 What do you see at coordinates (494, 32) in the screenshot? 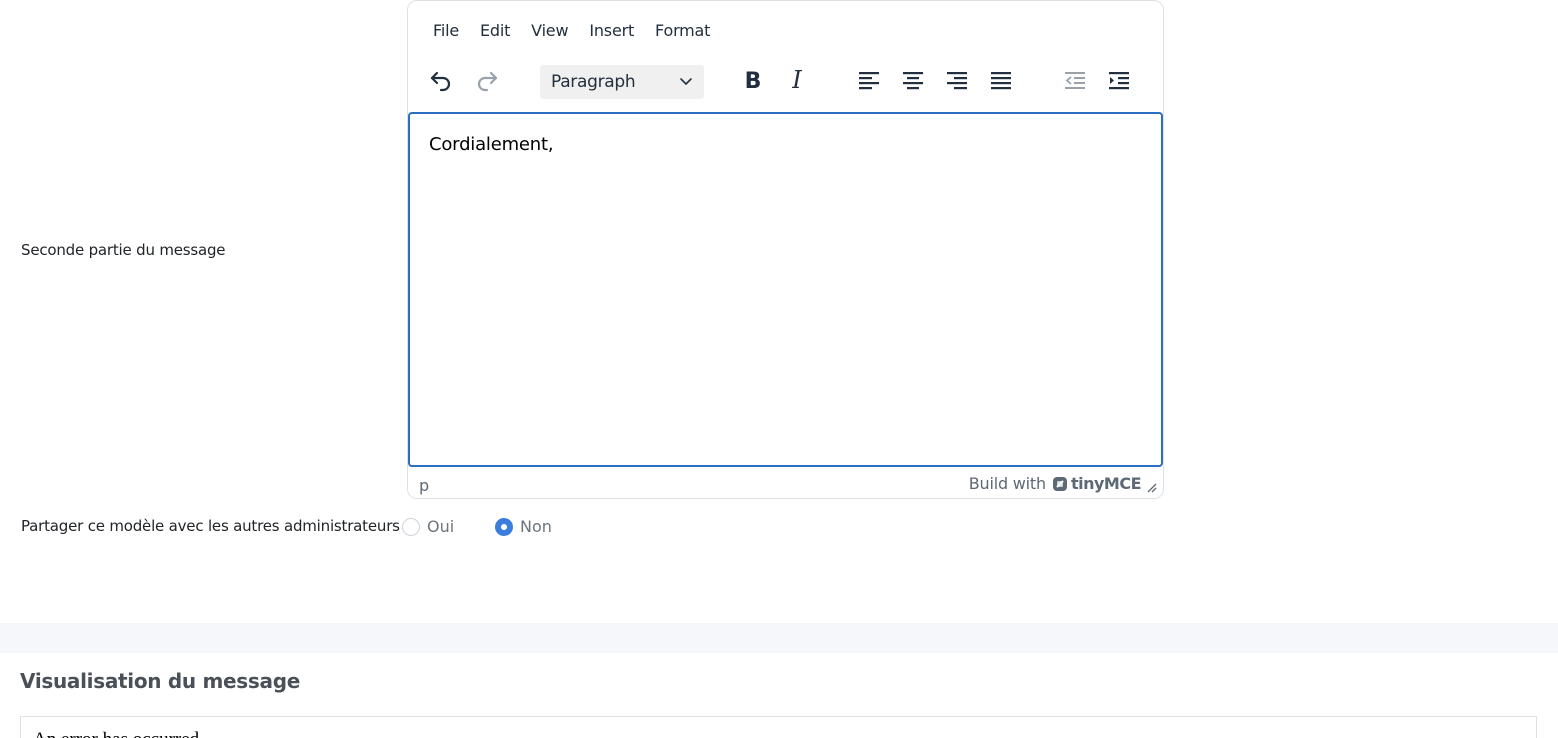
I see `menu-edit: Edit` at bounding box center [494, 32].